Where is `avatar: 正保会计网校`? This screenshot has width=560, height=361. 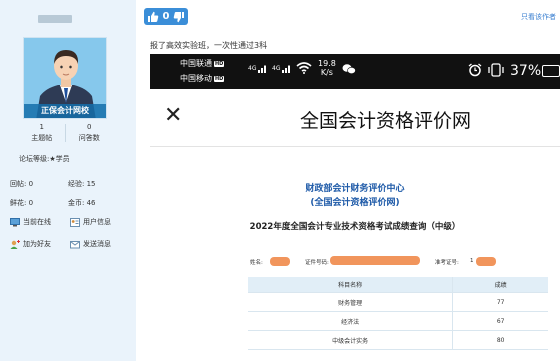 avatar: 正保会计网校 is located at coordinates (65, 78).